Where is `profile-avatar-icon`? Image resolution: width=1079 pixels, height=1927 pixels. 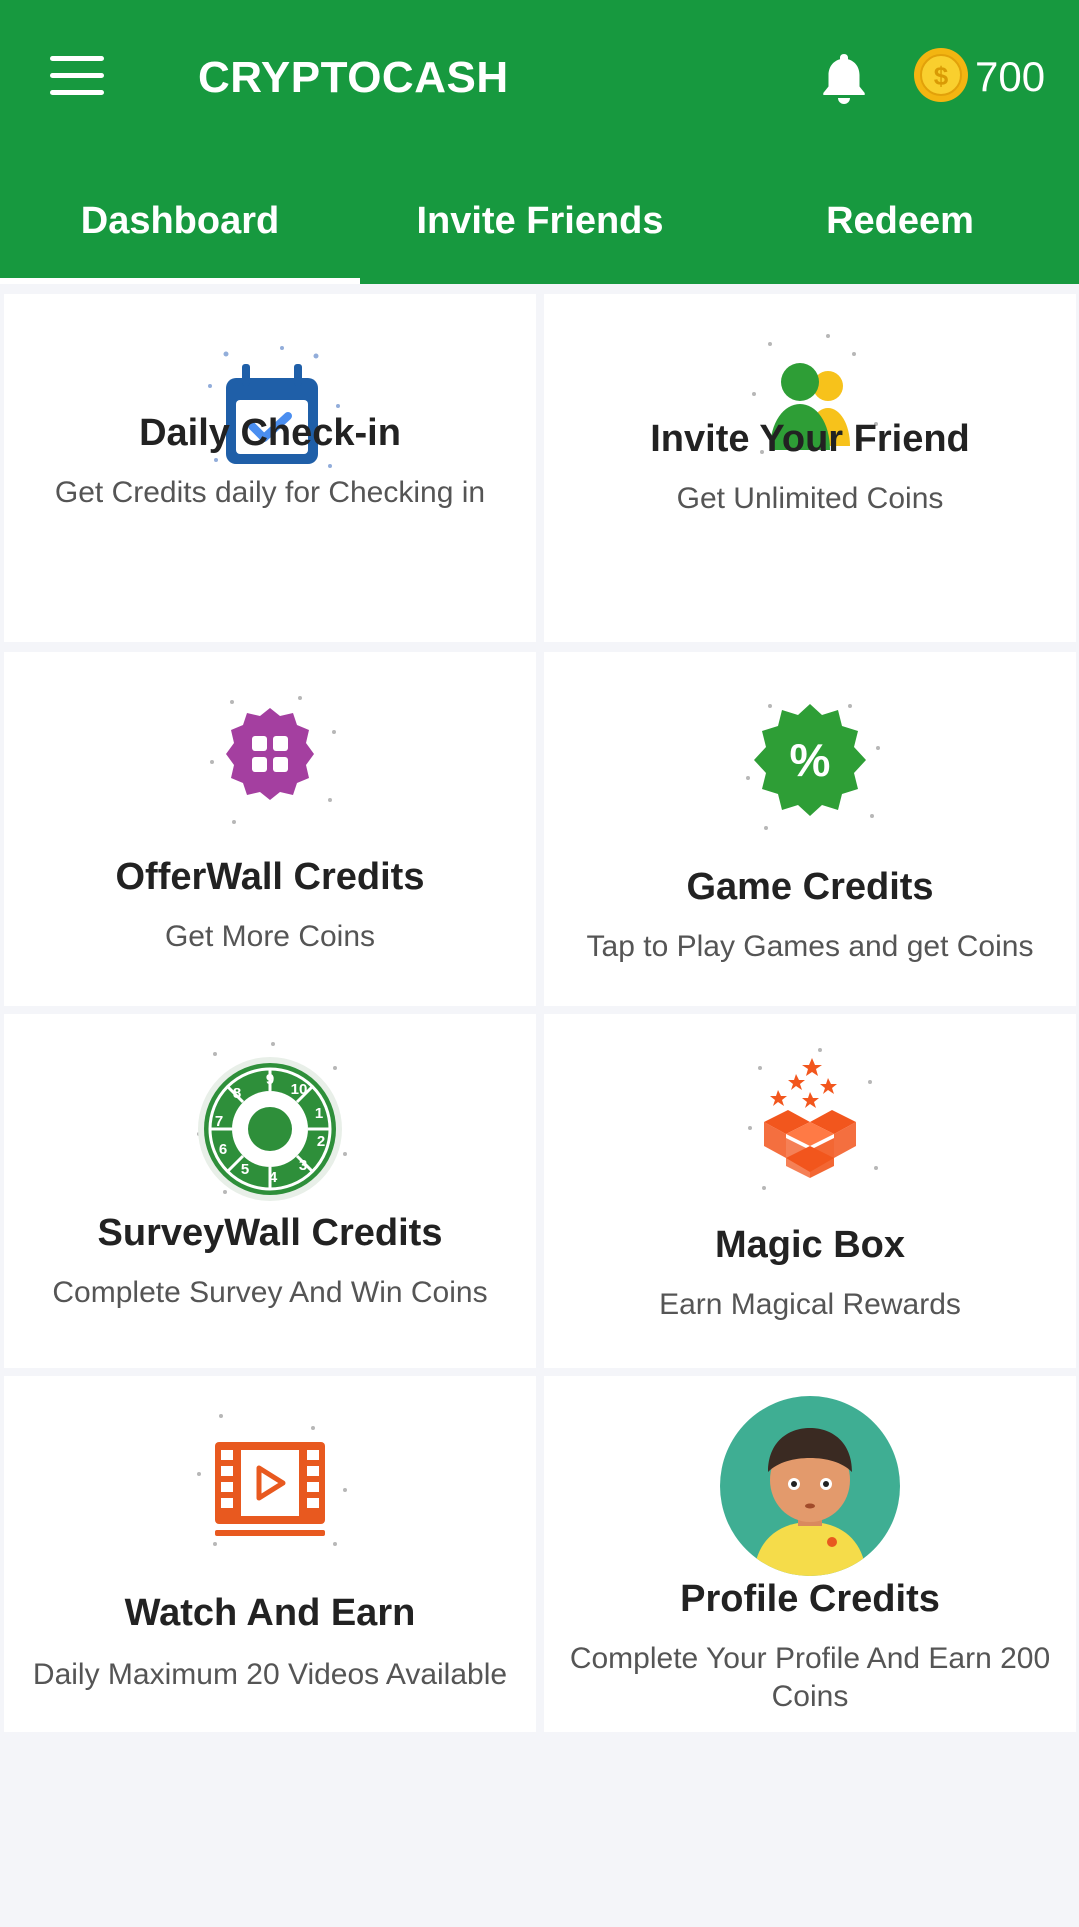
profile-avatar-icon is located at coordinates (810, 1486).